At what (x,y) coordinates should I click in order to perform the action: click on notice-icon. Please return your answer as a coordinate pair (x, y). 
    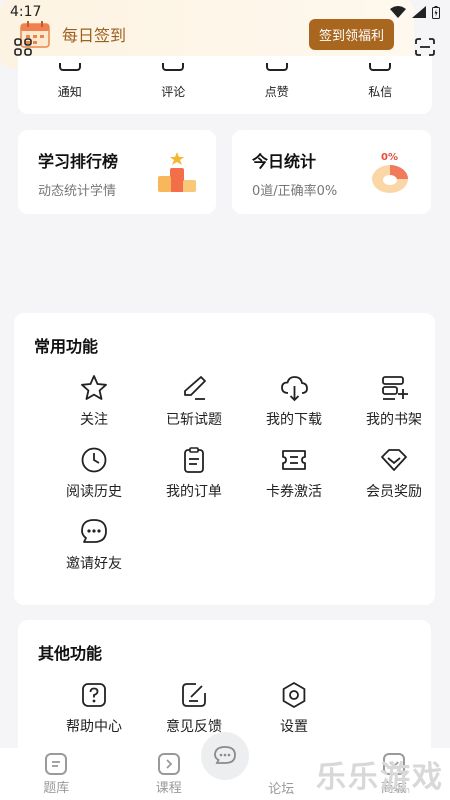
    Looking at the image, I should click on (69, 67).